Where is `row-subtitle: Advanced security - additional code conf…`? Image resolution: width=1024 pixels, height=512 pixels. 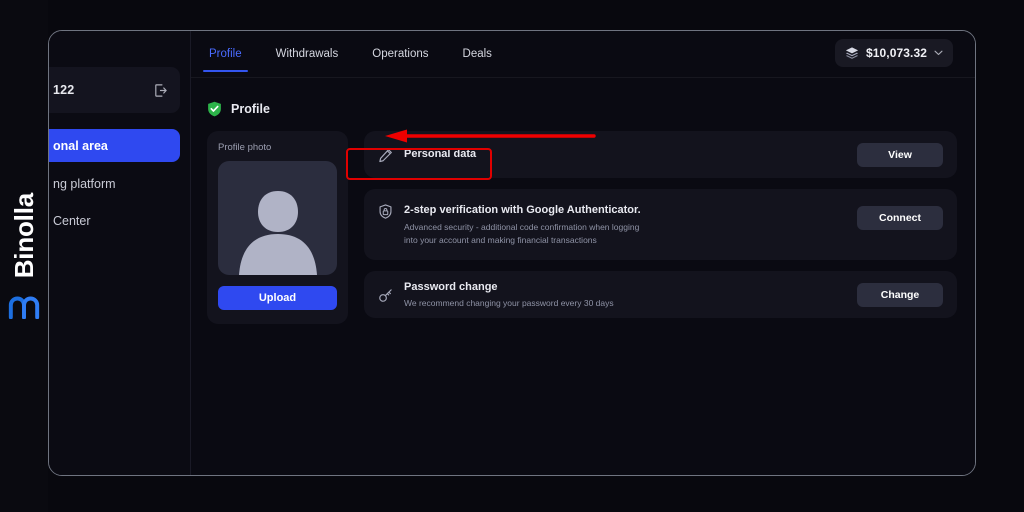 row-subtitle: Advanced security - additional code conf… is located at coordinates (522, 233).